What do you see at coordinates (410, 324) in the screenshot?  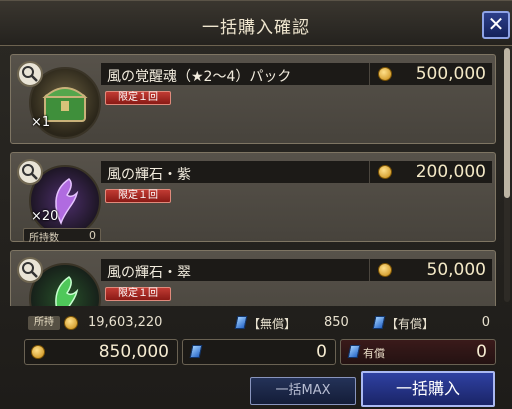 I see `paid-gem-label: 【有償】` at bounding box center [410, 324].